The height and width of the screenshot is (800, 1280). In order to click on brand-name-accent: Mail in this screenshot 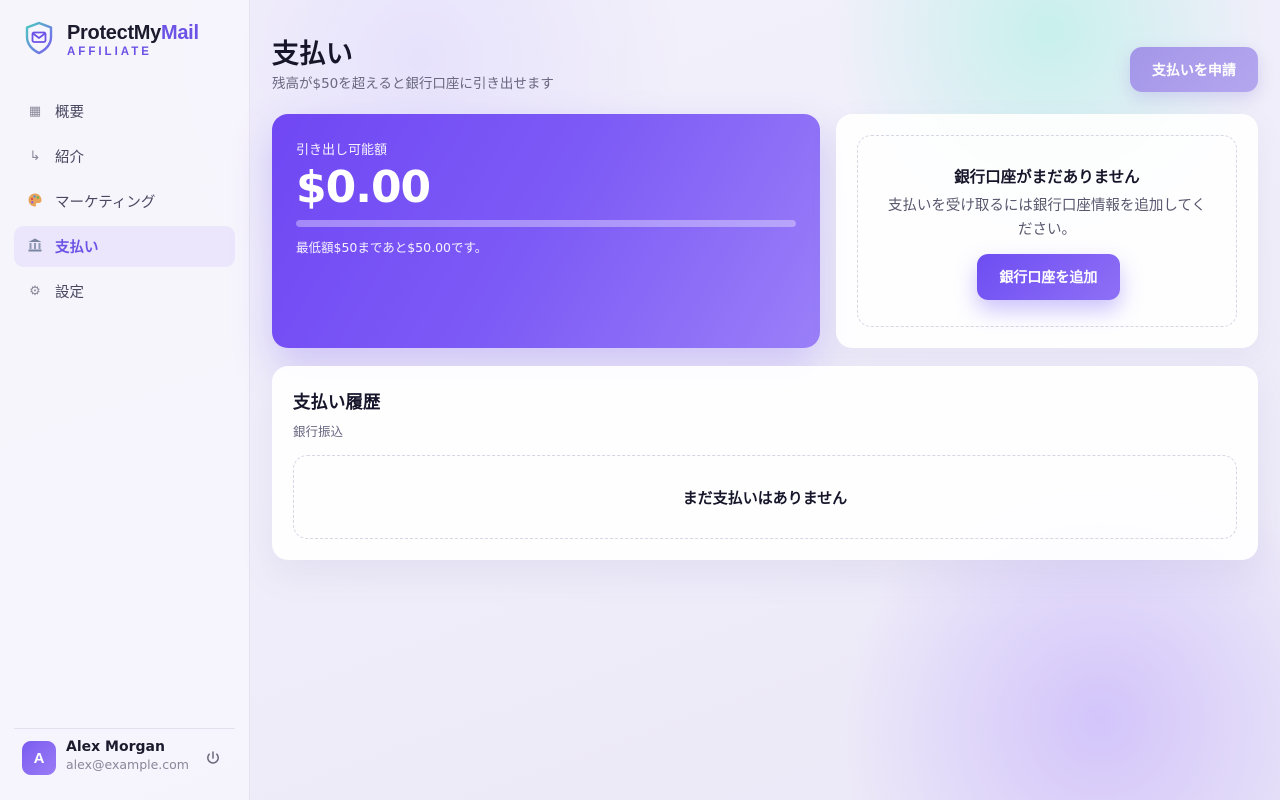, I will do `click(180, 33)`.